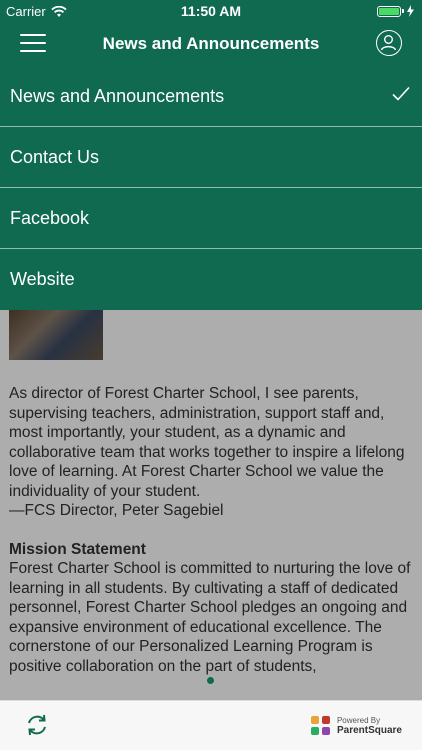  What do you see at coordinates (211, 279) in the screenshot?
I see `menu-item-website: Website` at bounding box center [211, 279].